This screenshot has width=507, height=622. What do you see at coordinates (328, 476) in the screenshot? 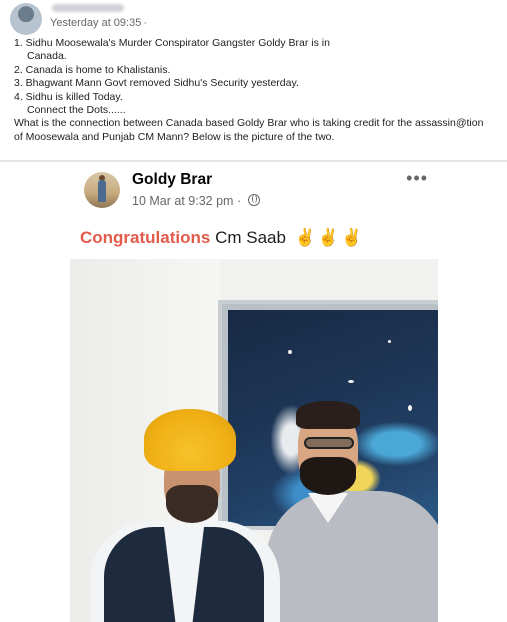
I see `person-right-beard` at bounding box center [328, 476].